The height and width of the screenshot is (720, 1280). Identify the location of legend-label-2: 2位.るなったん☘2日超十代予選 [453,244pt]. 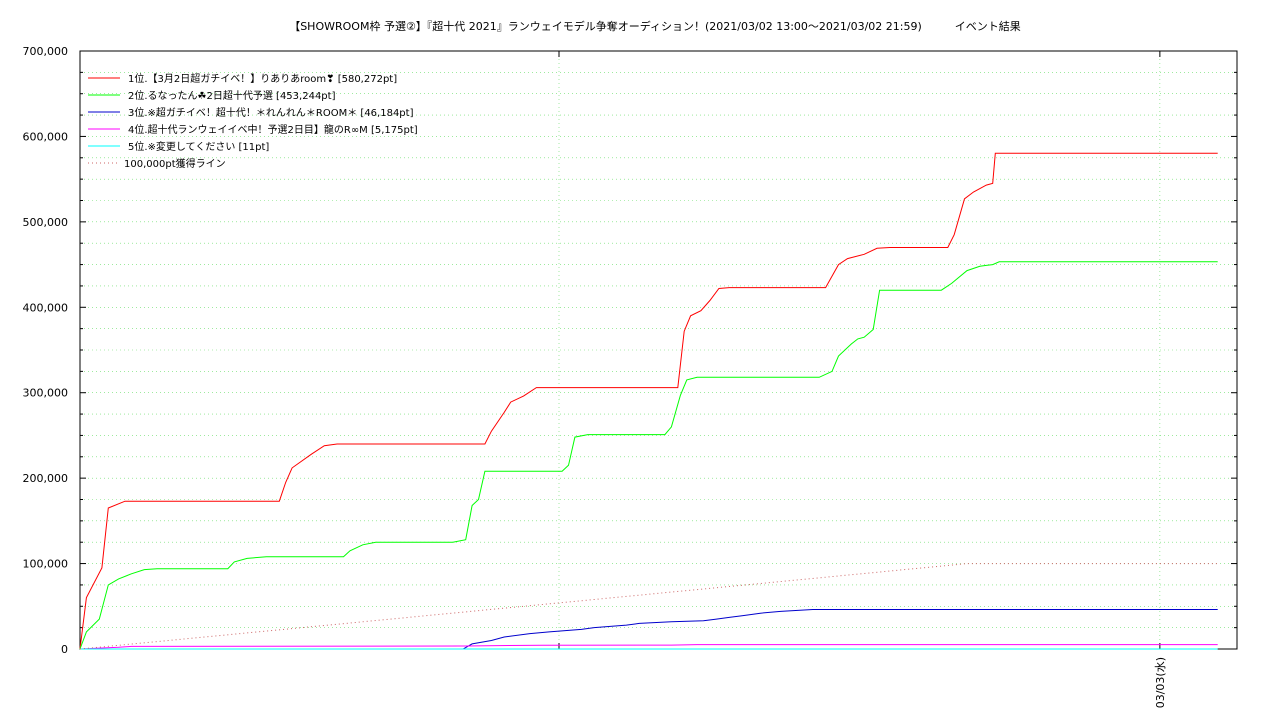
(232, 95).